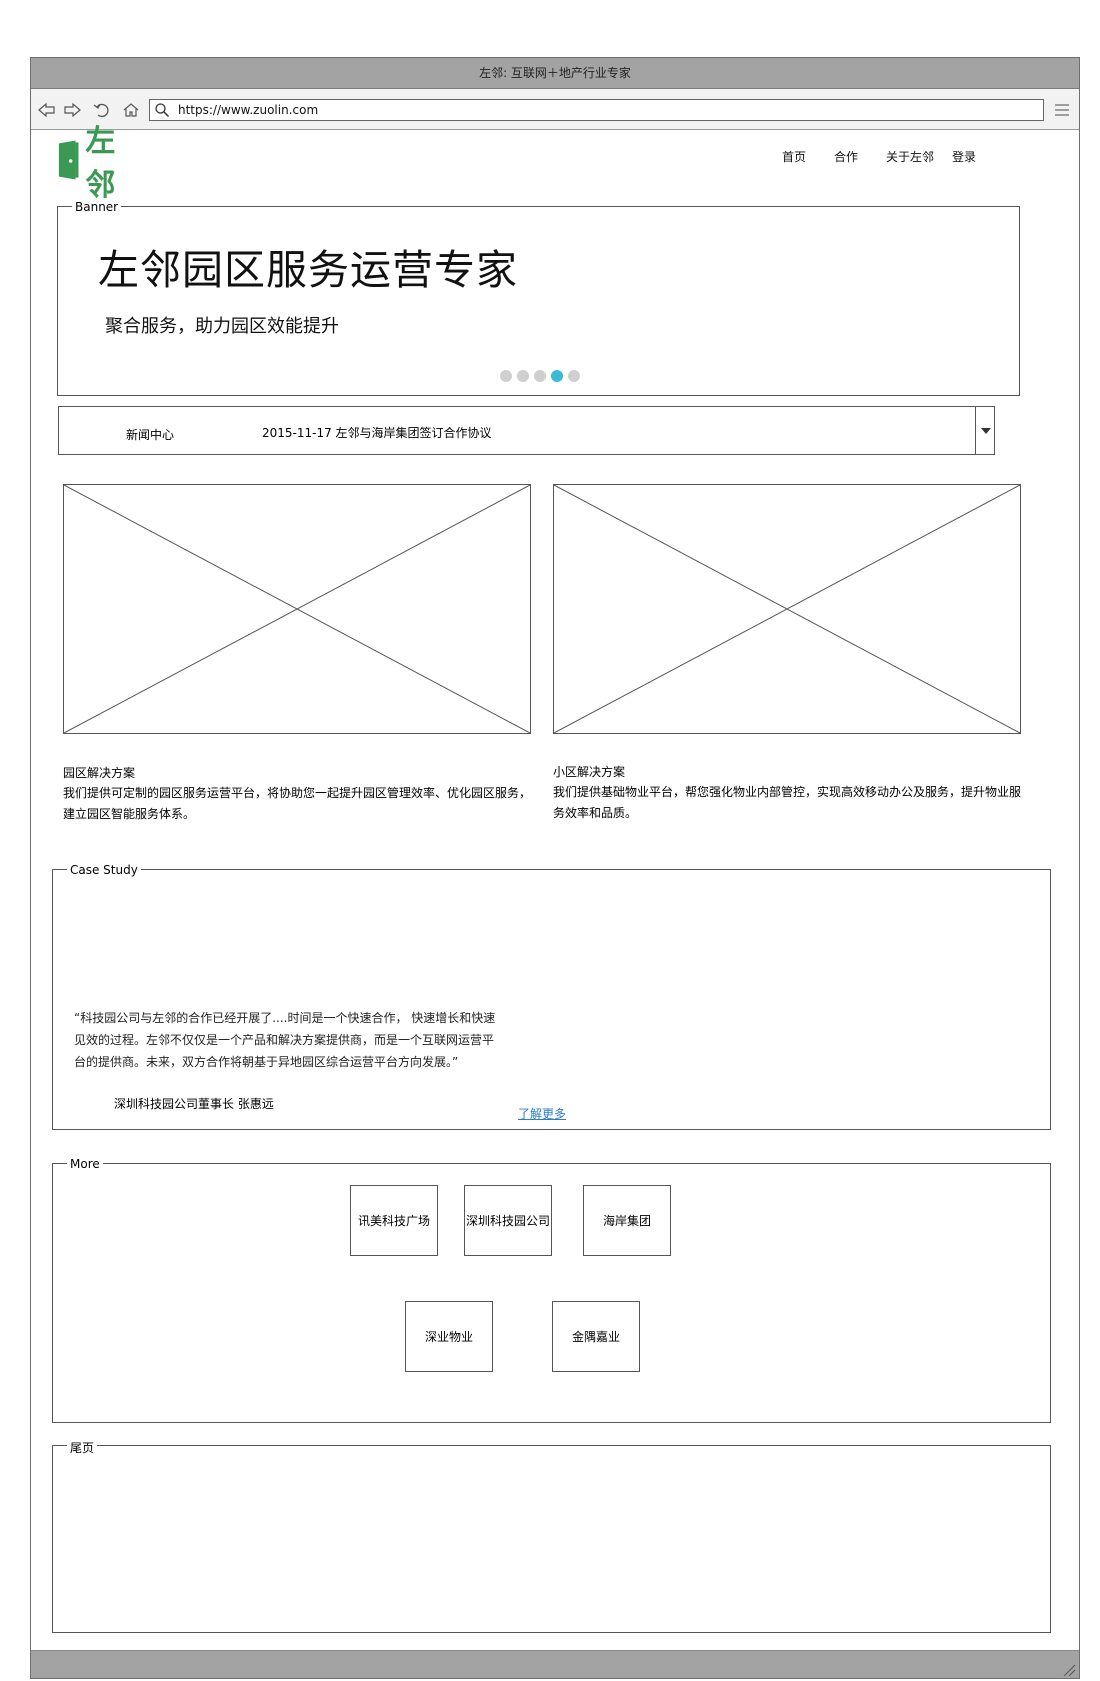  What do you see at coordinates (97, 207) in the screenshot?
I see `banner-legend: Banner` at bounding box center [97, 207].